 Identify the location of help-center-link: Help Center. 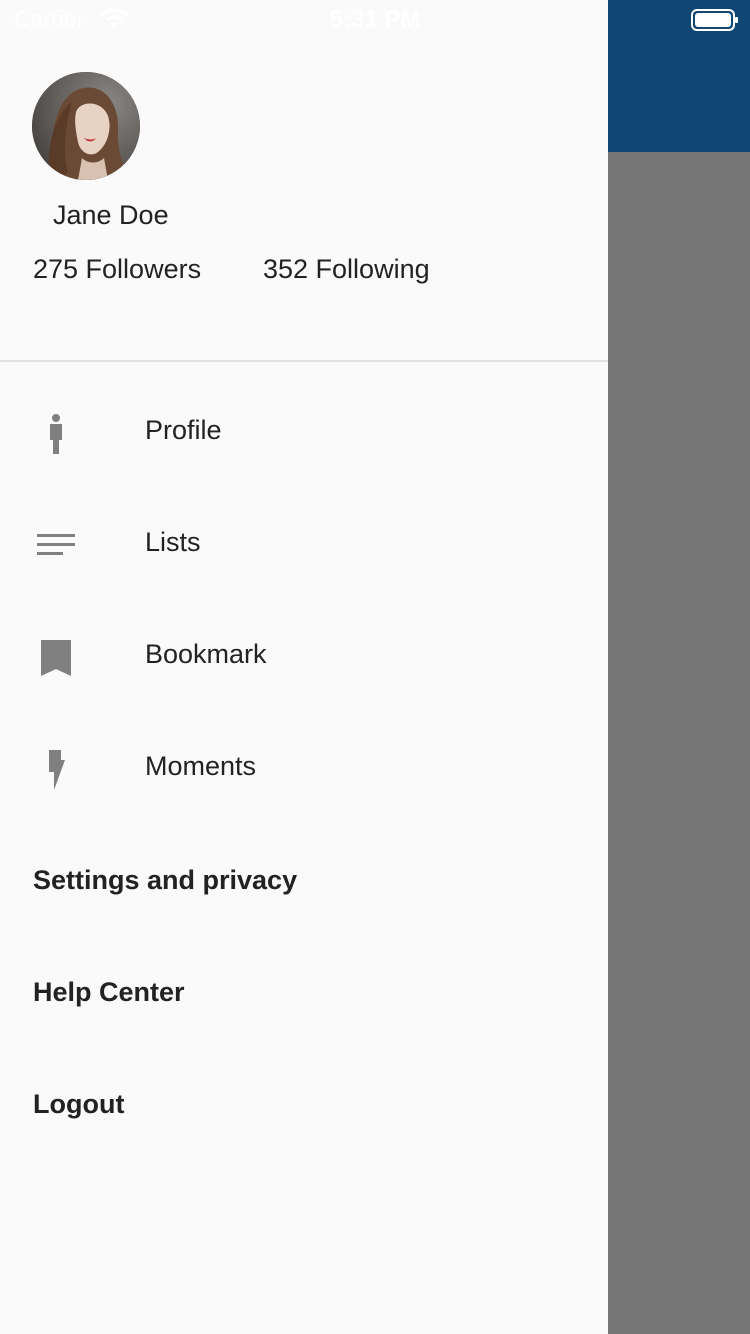
(109, 992).